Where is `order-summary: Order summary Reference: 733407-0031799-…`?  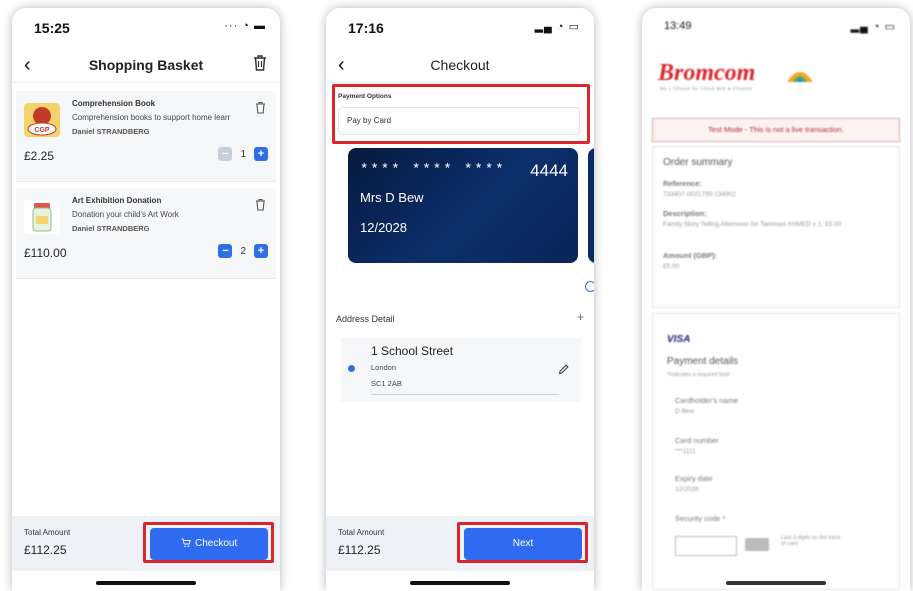 order-summary: Order summary Reference: 733407-0031799-… is located at coordinates (776, 227).